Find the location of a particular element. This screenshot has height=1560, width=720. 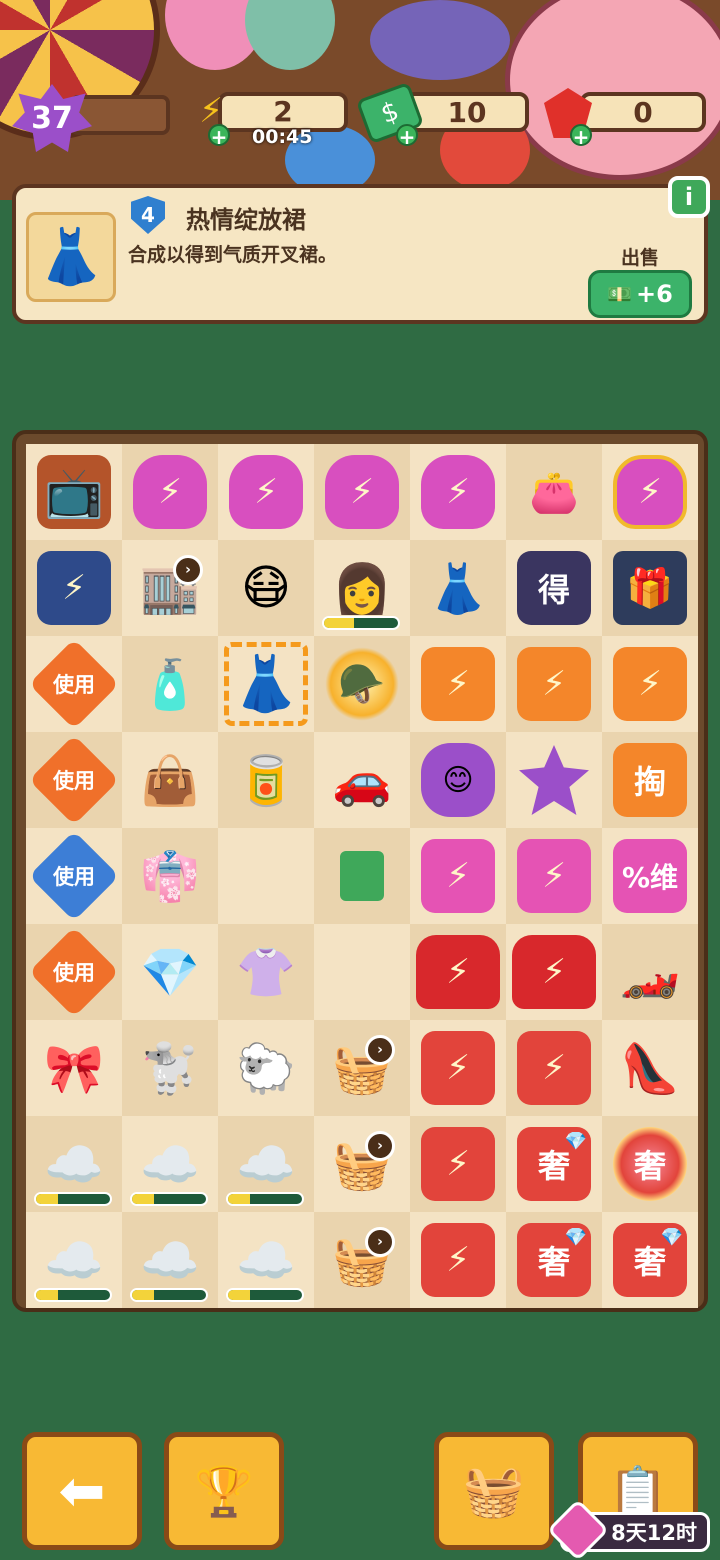

board-cell: 👘 is located at coordinates (170, 876).